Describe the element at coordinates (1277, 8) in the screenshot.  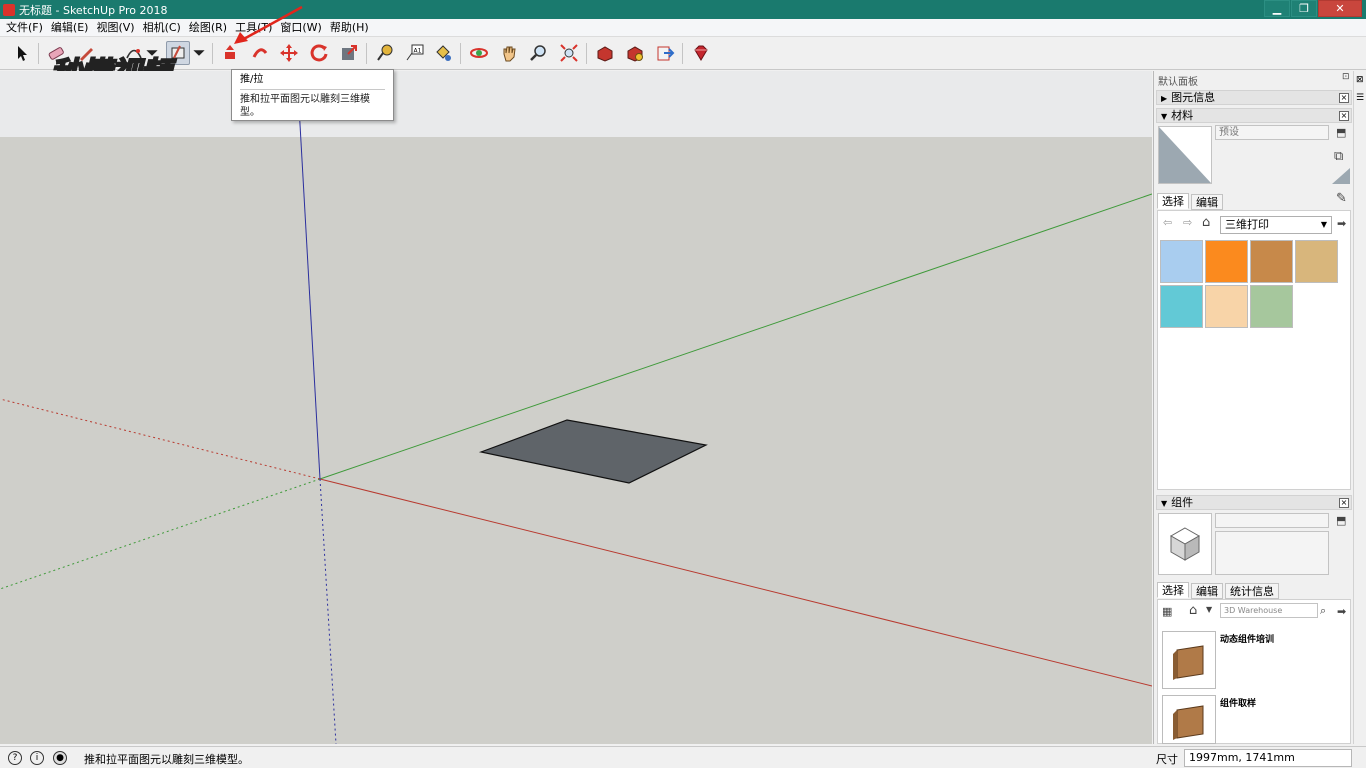
I see `minimize-button: ▁` at that location.